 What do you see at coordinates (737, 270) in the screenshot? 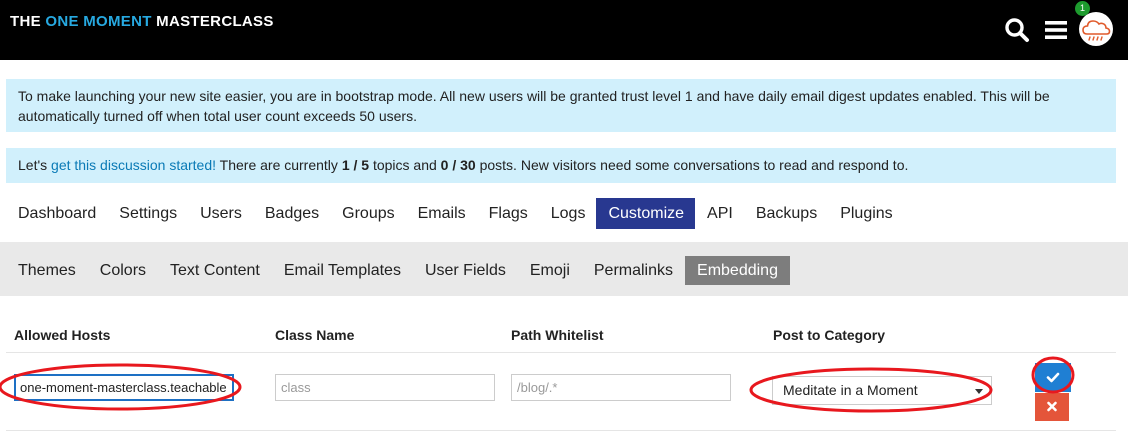
I see `subnav-embedding: Embedding` at bounding box center [737, 270].